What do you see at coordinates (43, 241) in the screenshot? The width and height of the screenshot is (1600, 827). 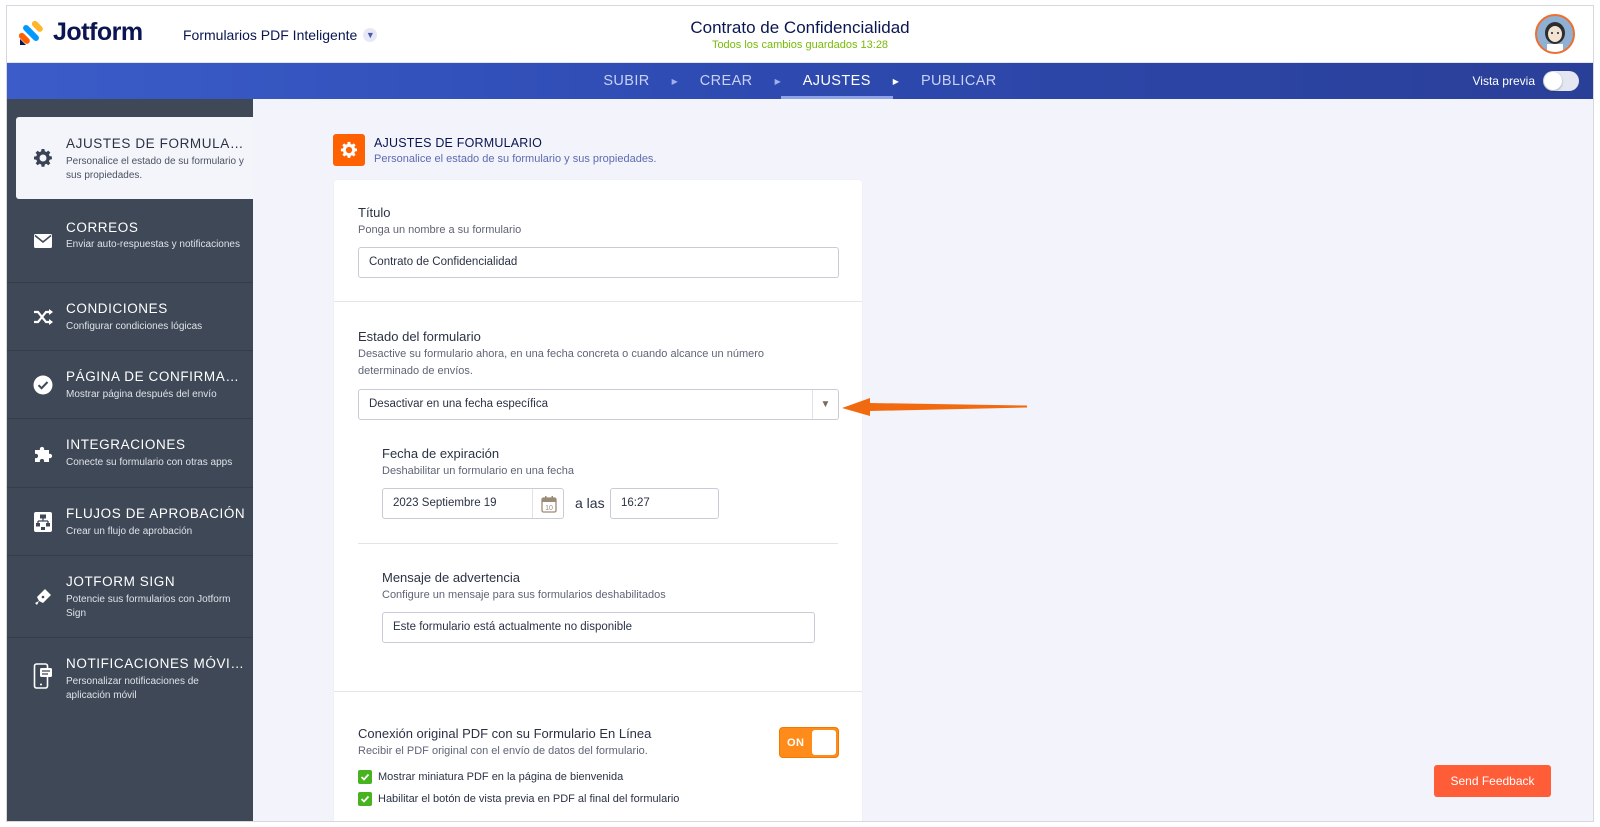 I see `mail-icon` at bounding box center [43, 241].